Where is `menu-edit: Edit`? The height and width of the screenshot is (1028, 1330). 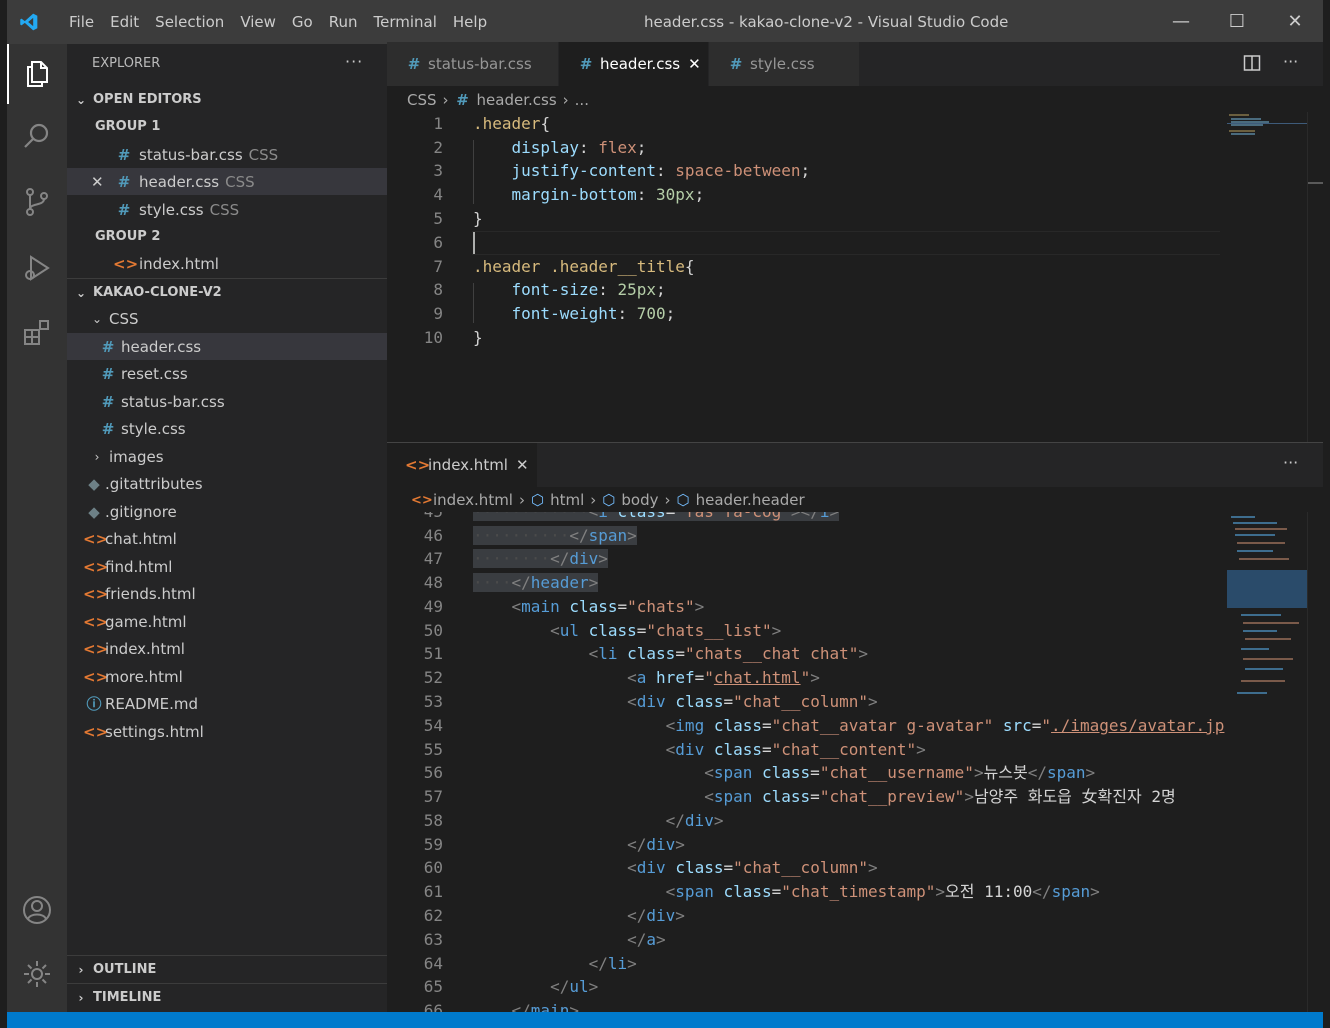
menu-edit: Edit is located at coordinates (124, 22).